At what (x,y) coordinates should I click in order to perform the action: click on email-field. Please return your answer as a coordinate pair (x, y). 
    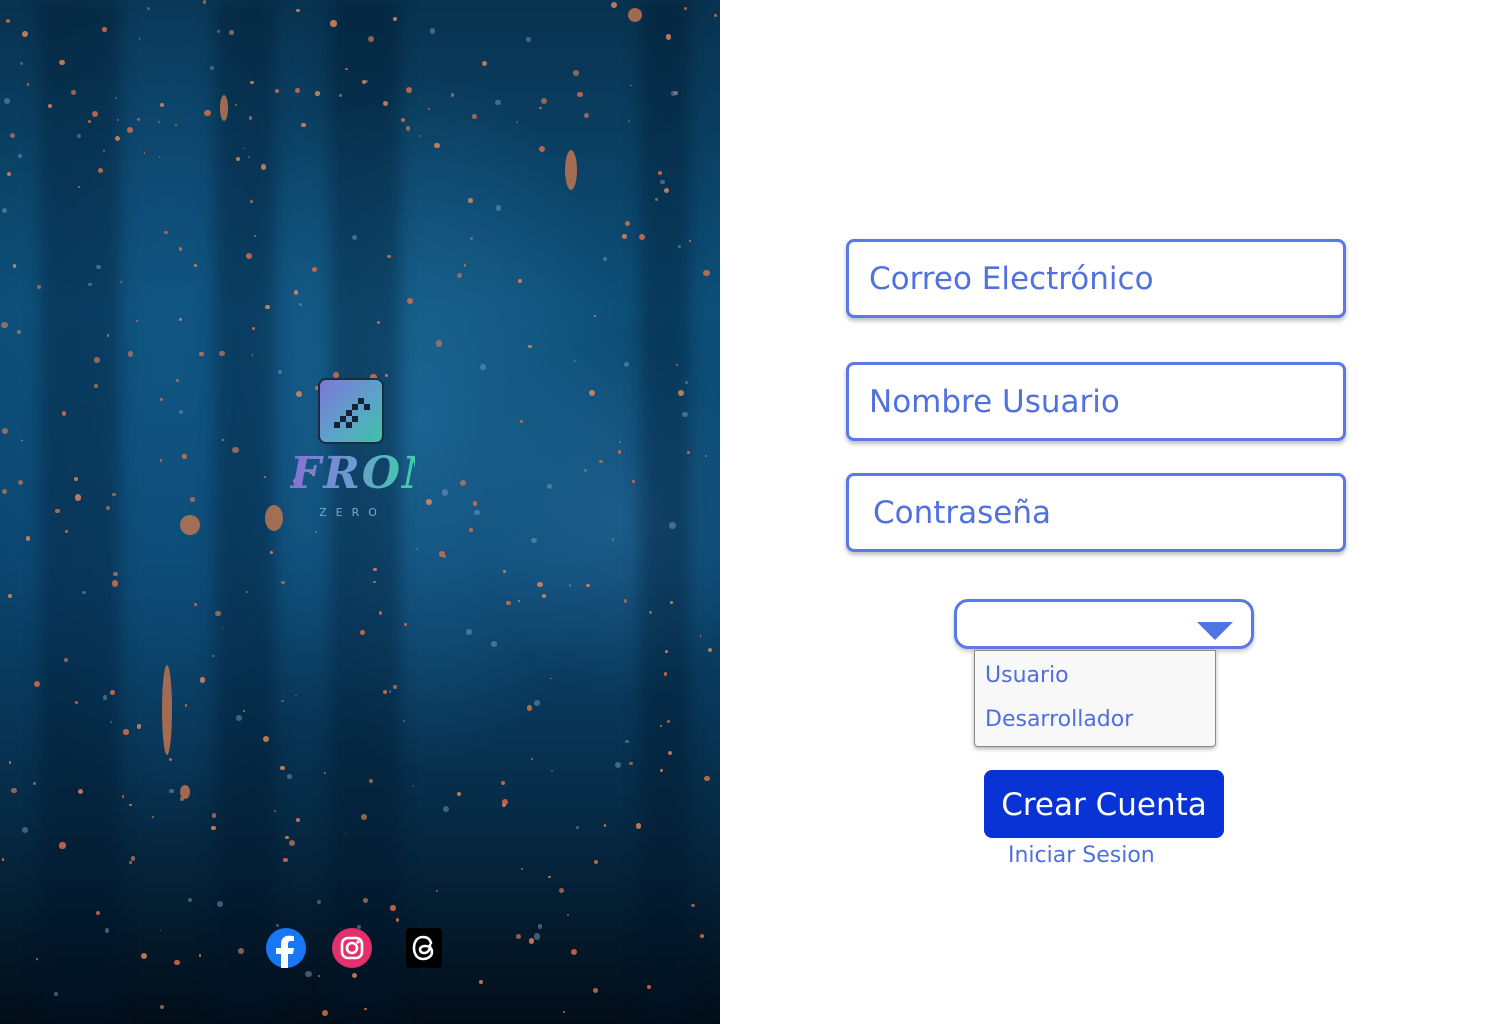
    Looking at the image, I should click on (1096, 278).